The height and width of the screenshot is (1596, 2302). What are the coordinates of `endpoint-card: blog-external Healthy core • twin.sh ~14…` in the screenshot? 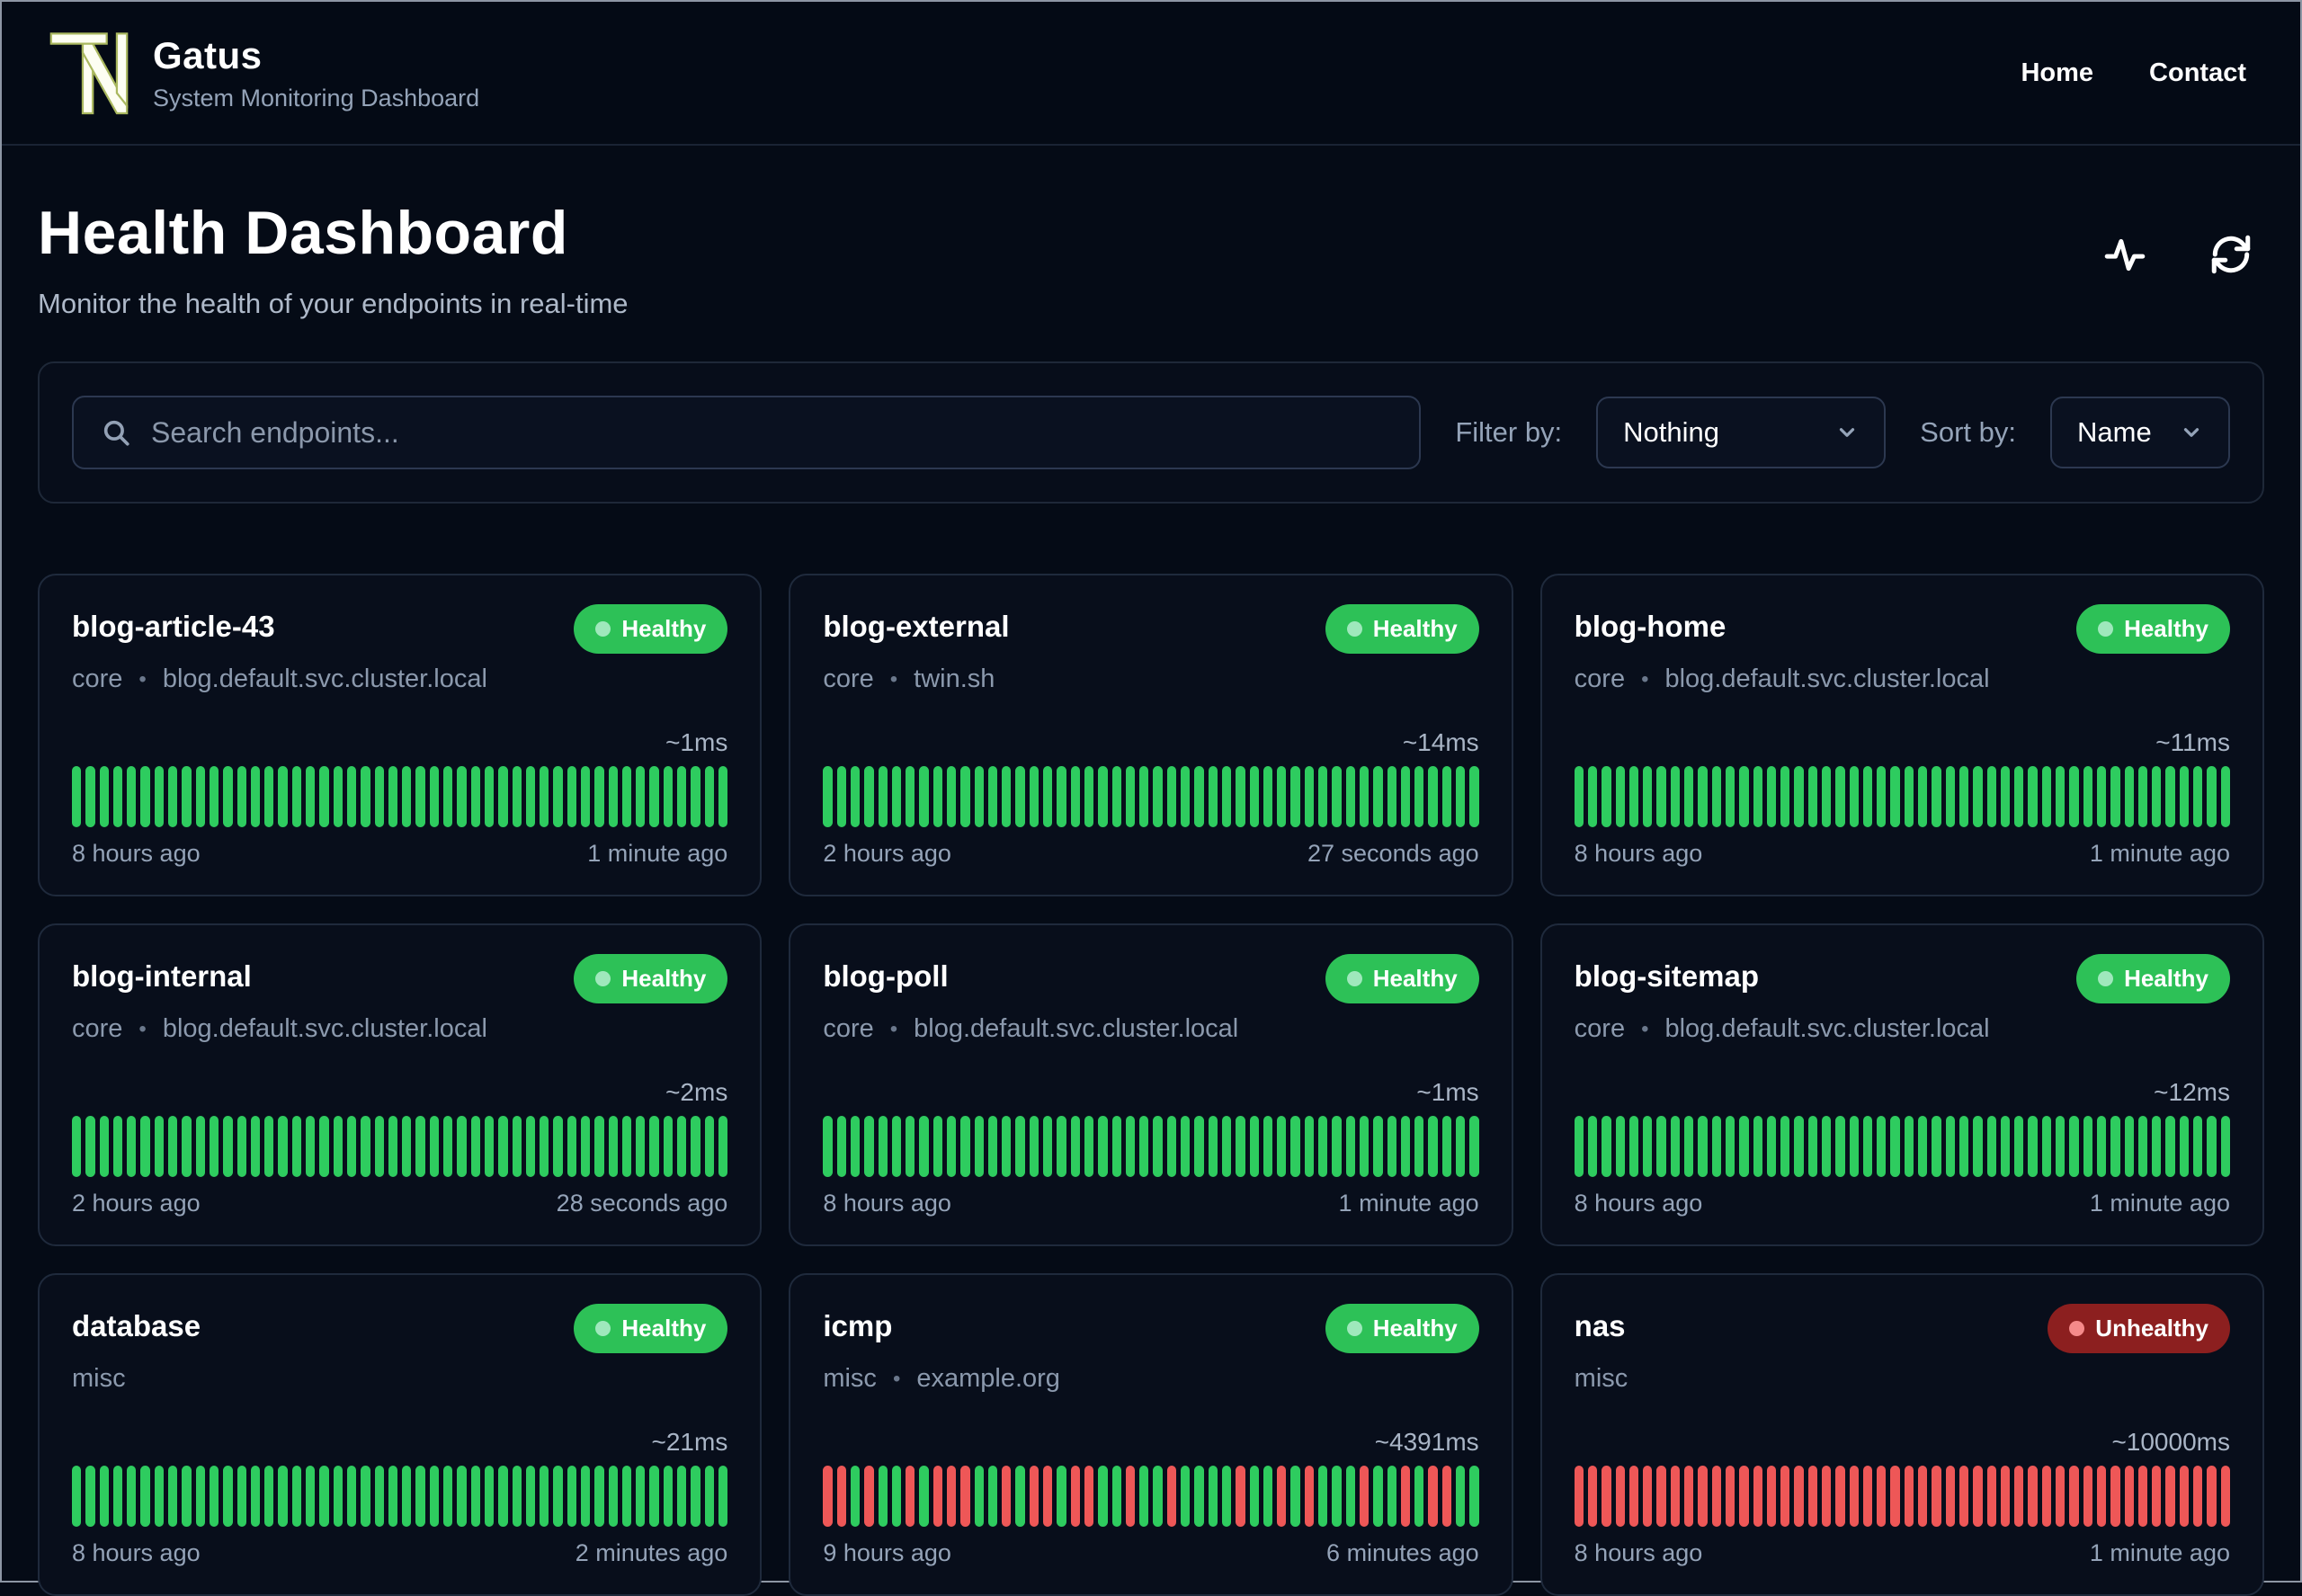 It's located at (1151, 735).